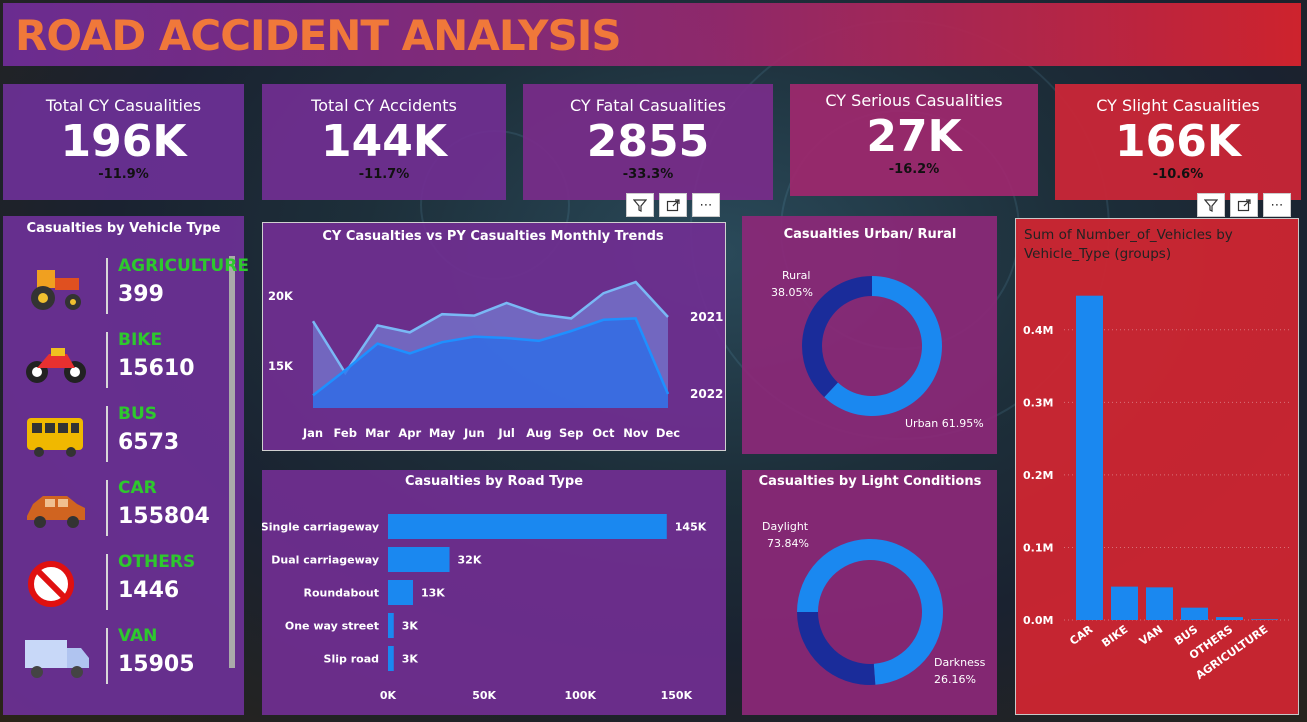  What do you see at coordinates (1038, 547) in the screenshot?
I see `y-tick-label: 0.1M` at bounding box center [1038, 547].